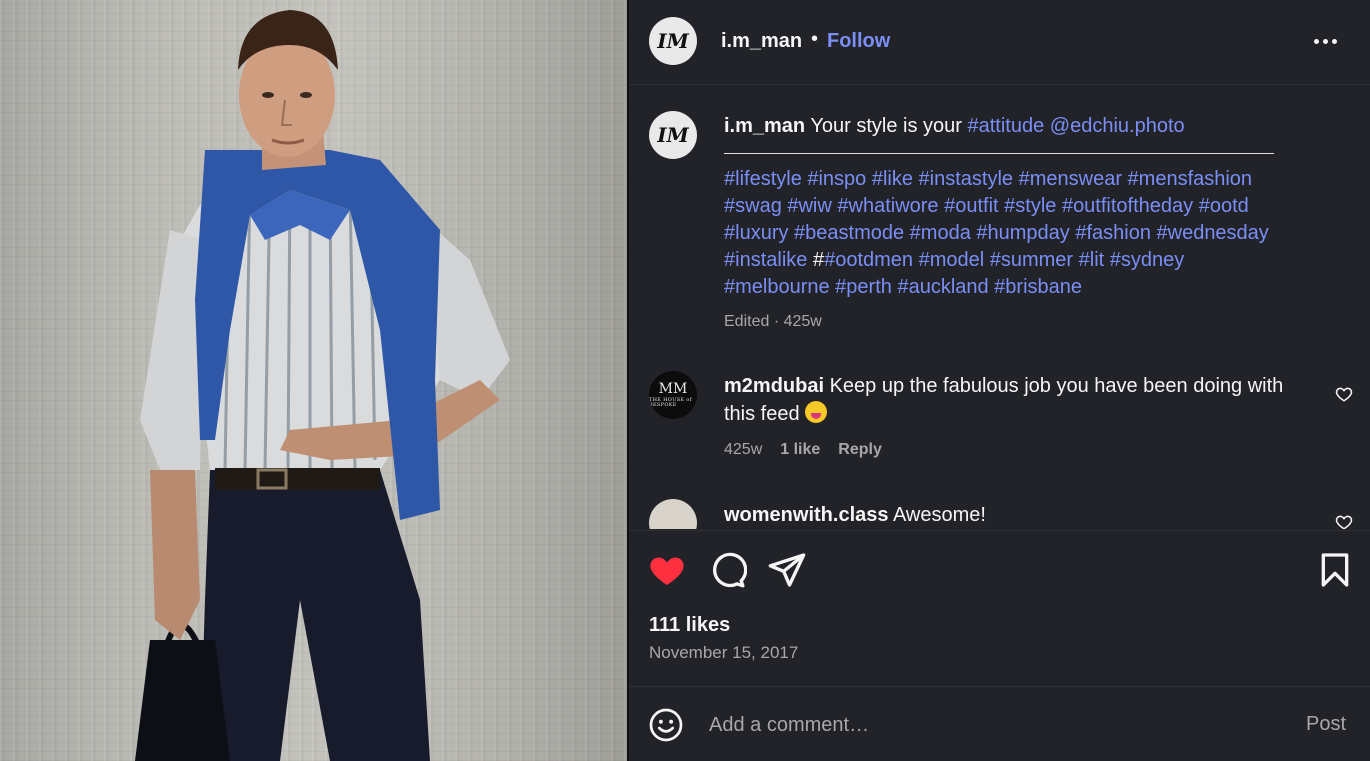 The height and width of the screenshot is (761, 1370). What do you see at coordinates (999, 570) in the screenshot?
I see `post-actions` at bounding box center [999, 570].